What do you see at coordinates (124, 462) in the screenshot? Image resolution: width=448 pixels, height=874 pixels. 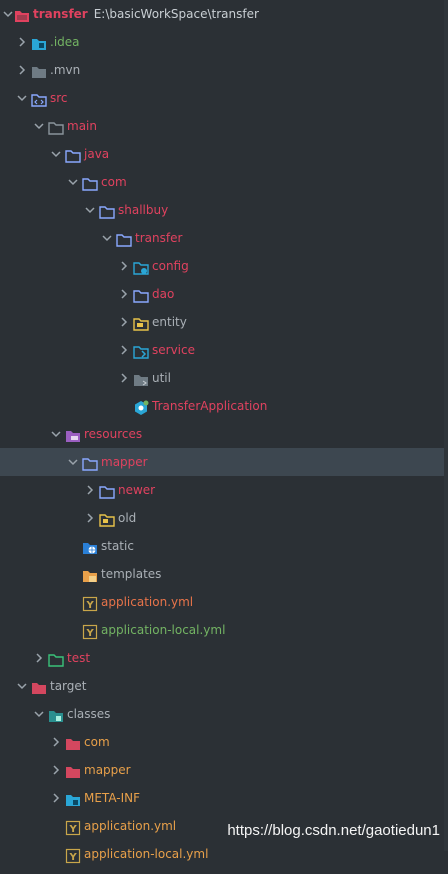 I see `tree-label: mapper` at bounding box center [124, 462].